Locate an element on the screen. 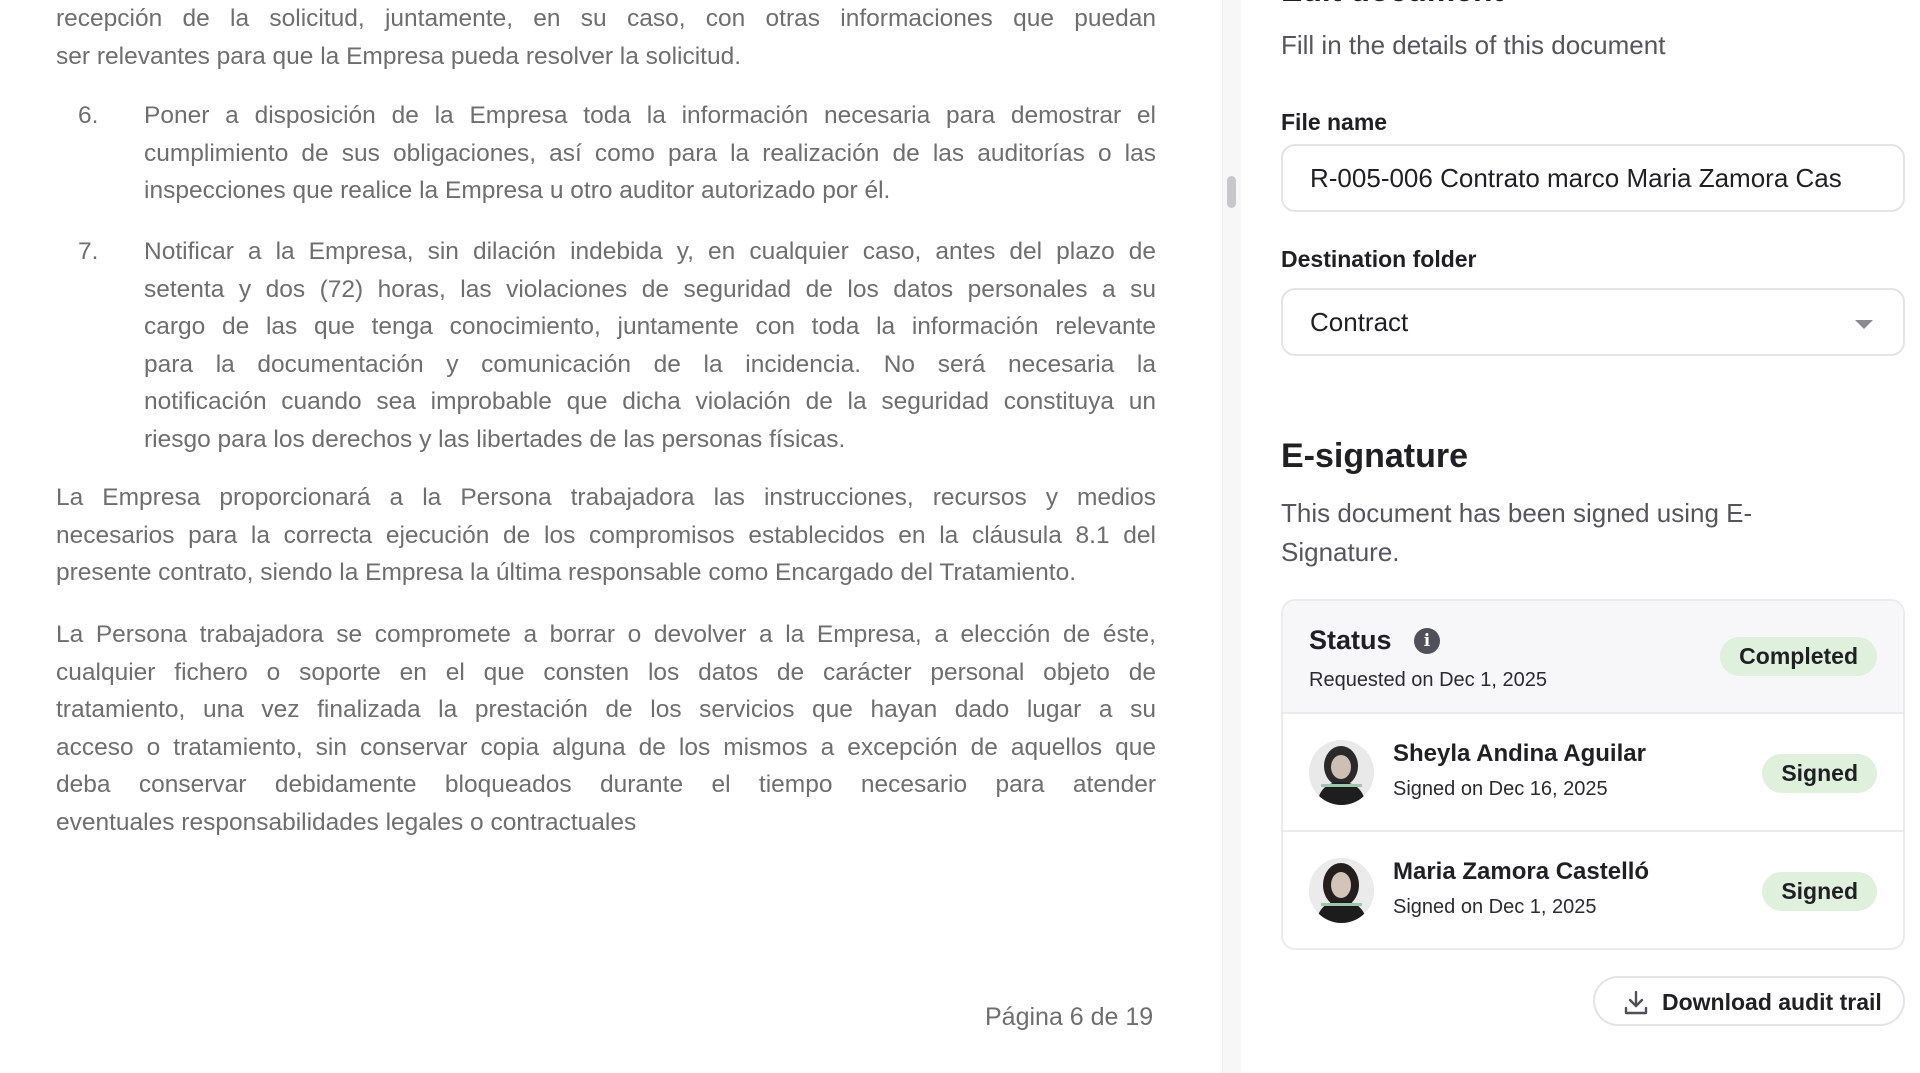 Image resolution: width=1920 pixels, height=1073 pixels. panel-heading: Edit document is located at coordinates (1392, 4).